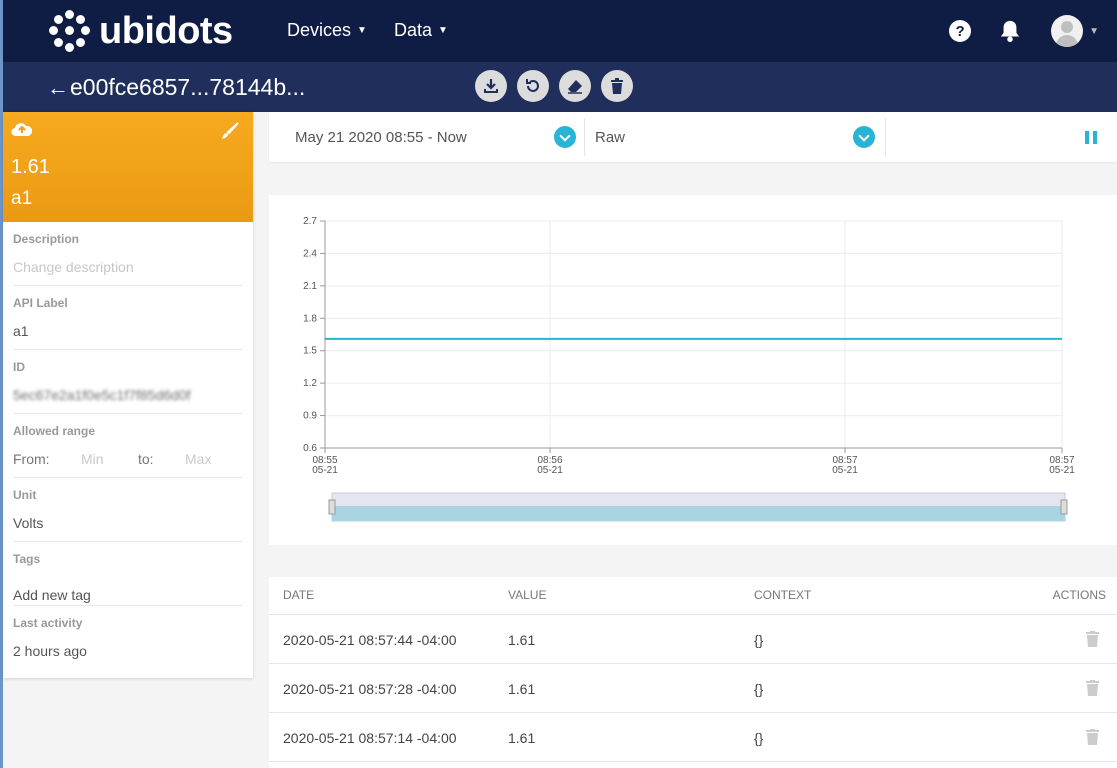 This screenshot has height=768, width=1117. I want to click on y-tick-label: 0.6, so click(310, 448).